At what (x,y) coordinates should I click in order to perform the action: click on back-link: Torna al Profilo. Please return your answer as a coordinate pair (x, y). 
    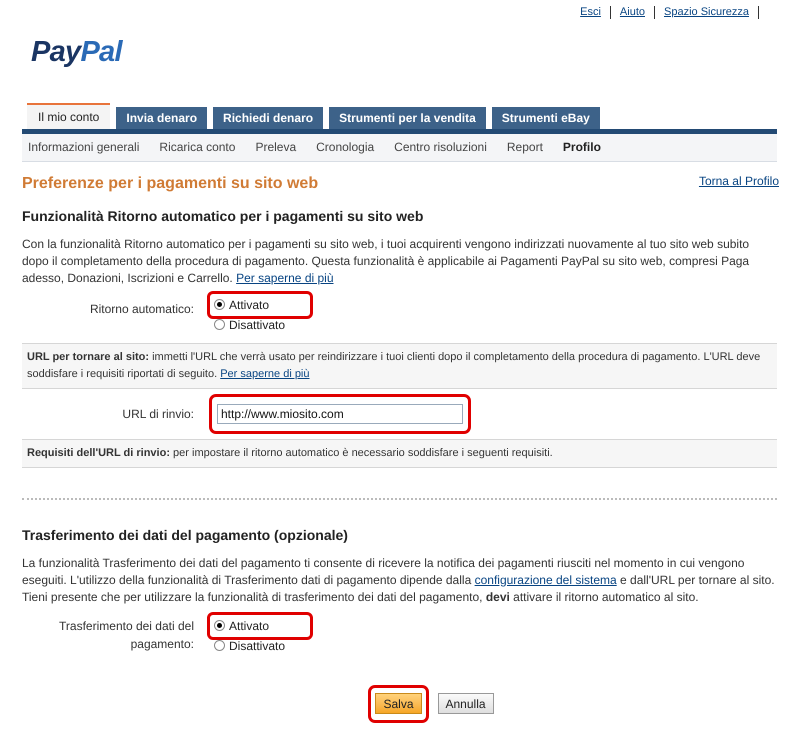
    Looking at the image, I should click on (738, 181).